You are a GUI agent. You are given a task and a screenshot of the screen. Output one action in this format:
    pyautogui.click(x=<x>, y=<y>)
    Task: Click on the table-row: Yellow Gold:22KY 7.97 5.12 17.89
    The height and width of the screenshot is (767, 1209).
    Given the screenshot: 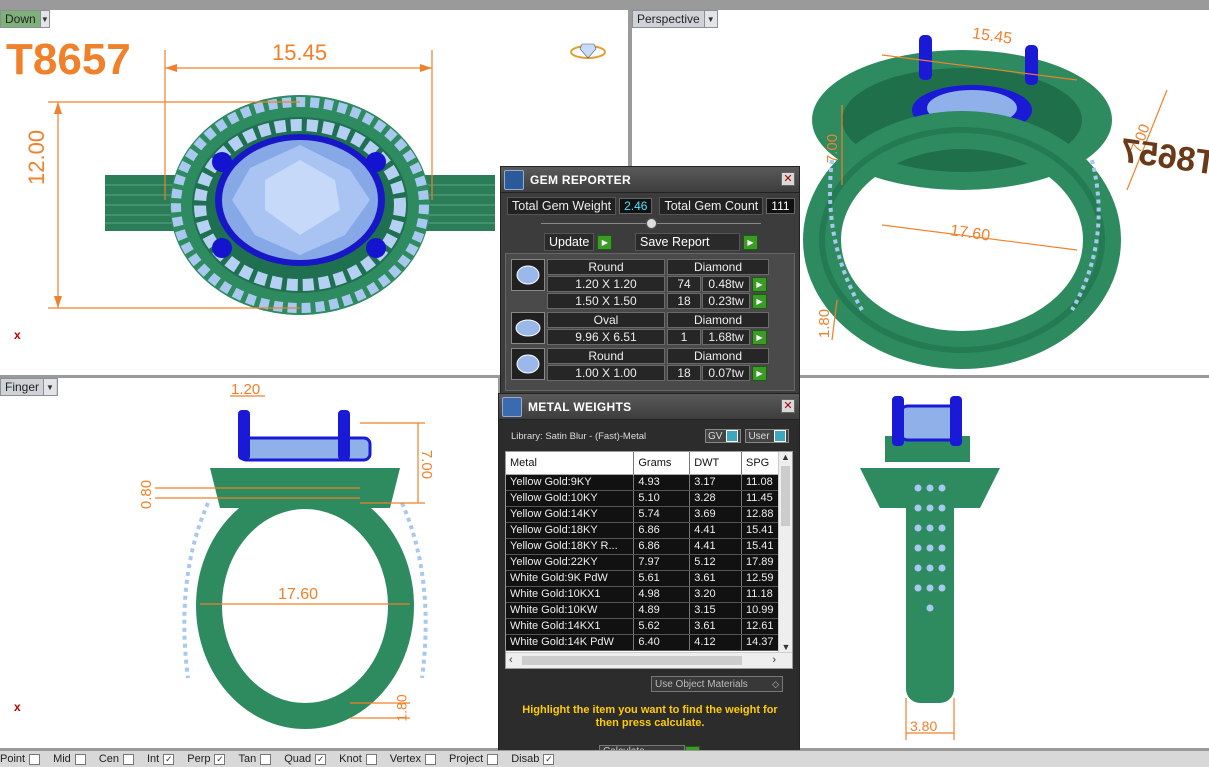 What is the action you would take?
    pyautogui.click(x=643, y=562)
    